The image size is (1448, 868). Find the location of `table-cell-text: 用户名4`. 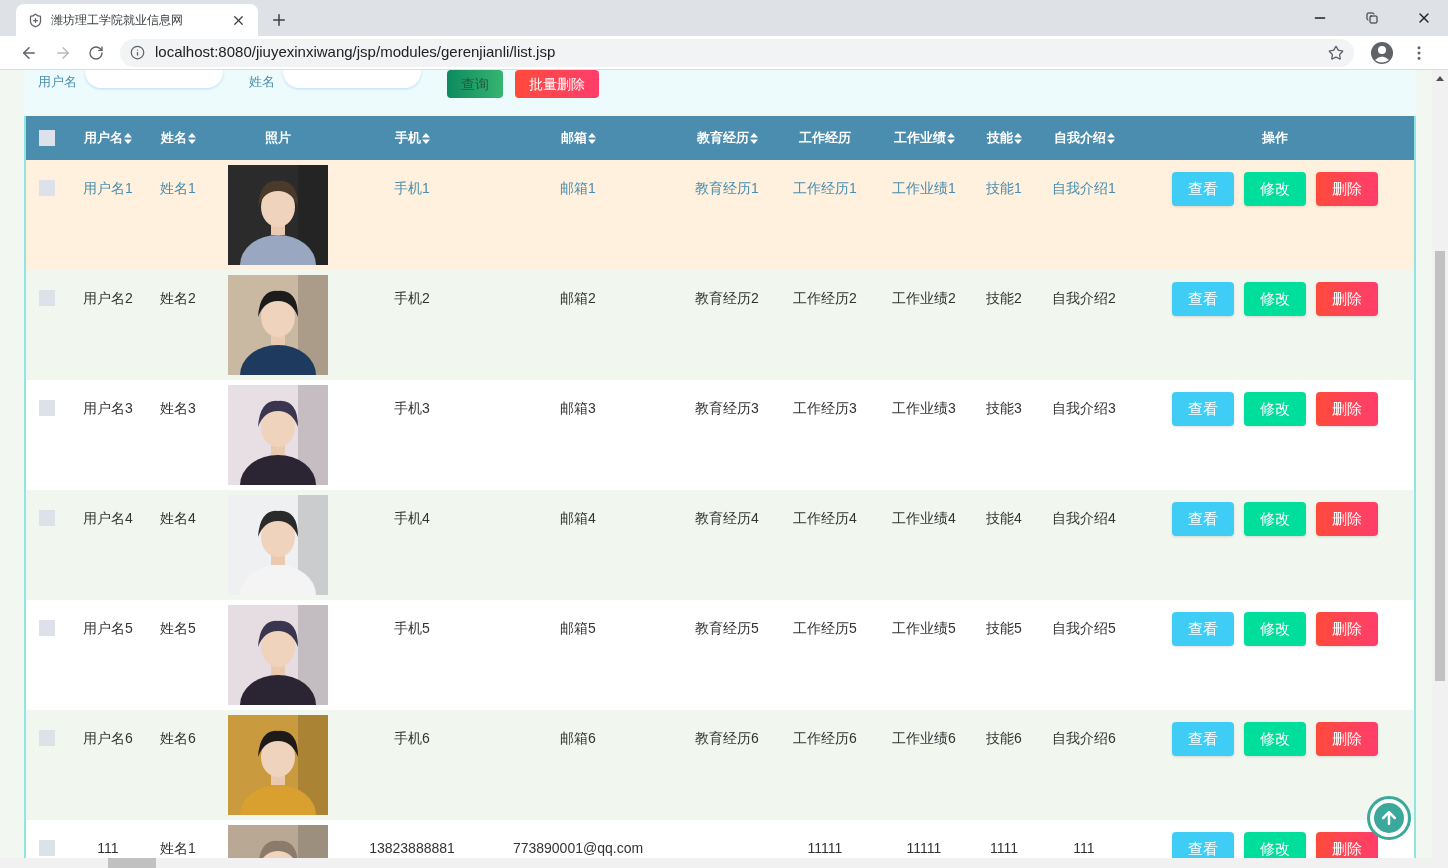

table-cell-text: 用户名4 is located at coordinates (108, 518).